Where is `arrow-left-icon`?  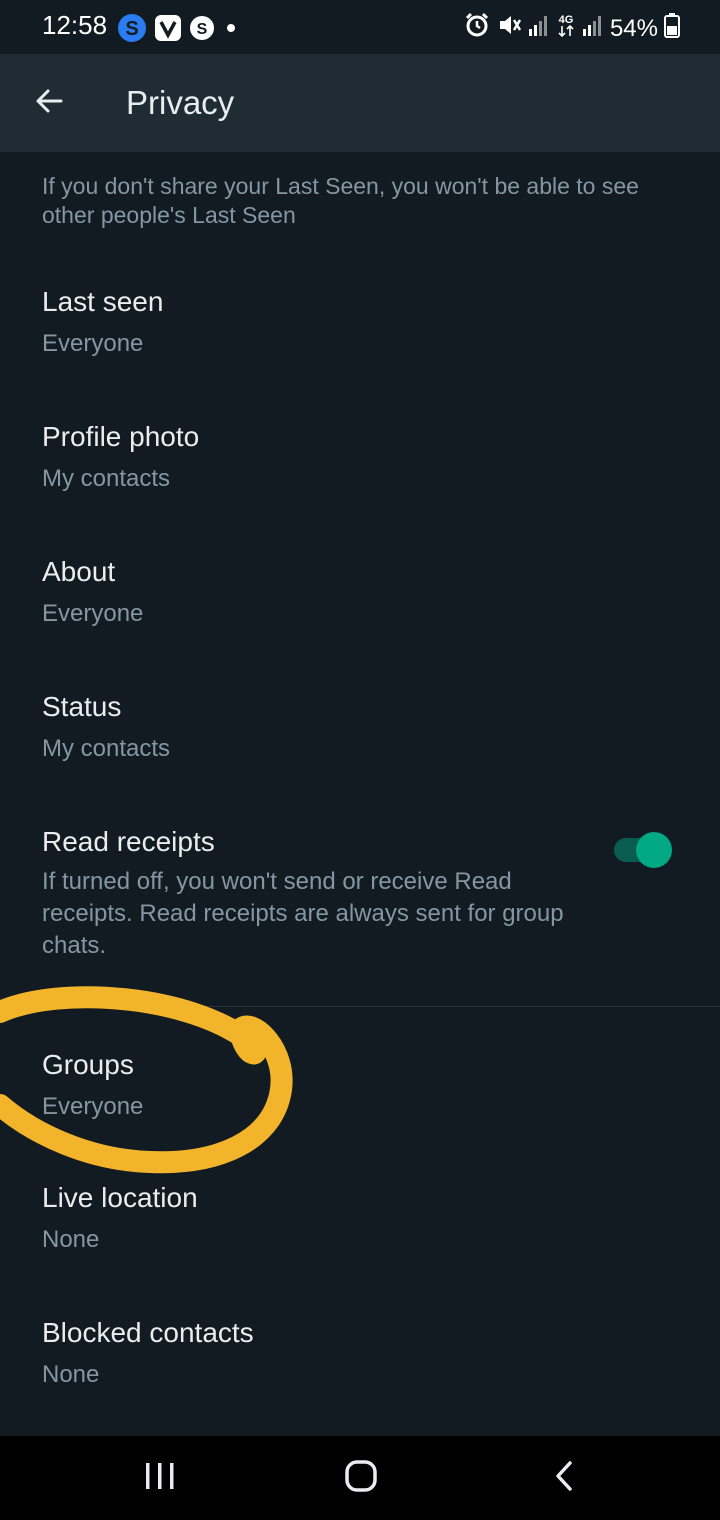
arrow-left-icon is located at coordinates (49, 103).